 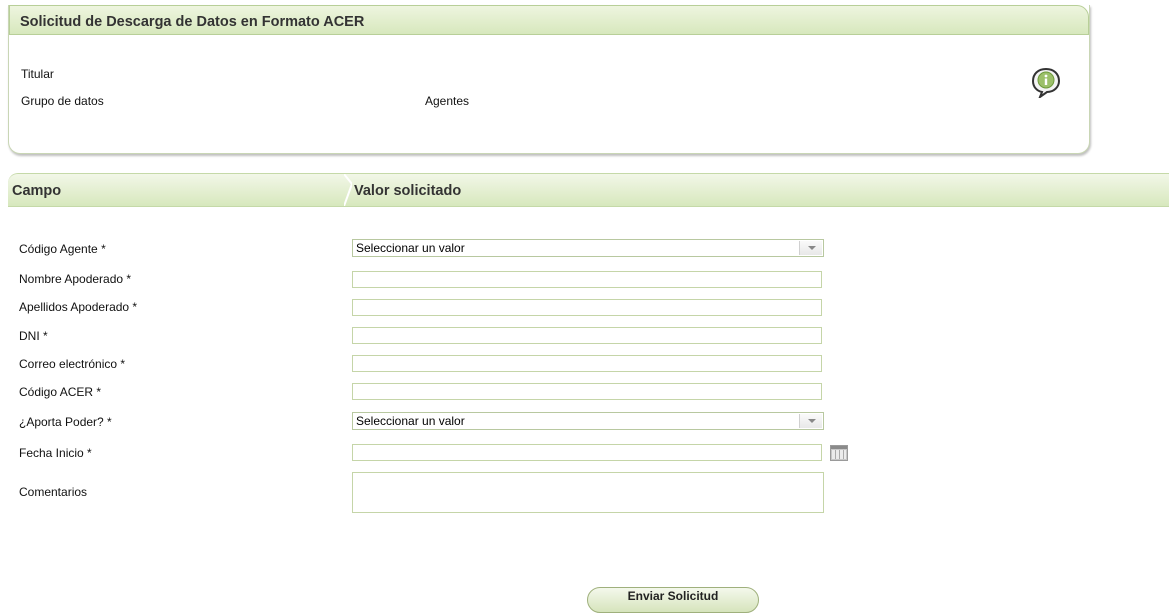 What do you see at coordinates (587, 279) in the screenshot?
I see `nombre-apoderado-input` at bounding box center [587, 279].